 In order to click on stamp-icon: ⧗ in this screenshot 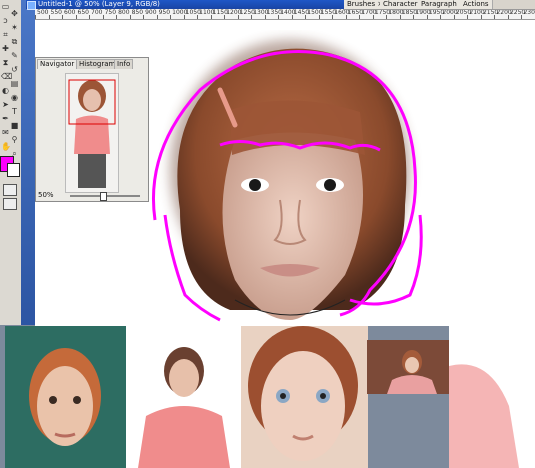, I will do `click(5, 63)`.